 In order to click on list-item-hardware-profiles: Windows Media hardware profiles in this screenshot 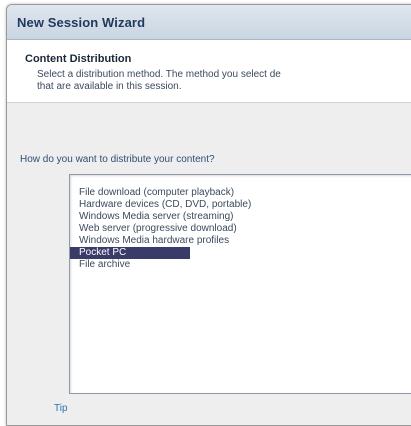, I will do `click(240, 241)`.